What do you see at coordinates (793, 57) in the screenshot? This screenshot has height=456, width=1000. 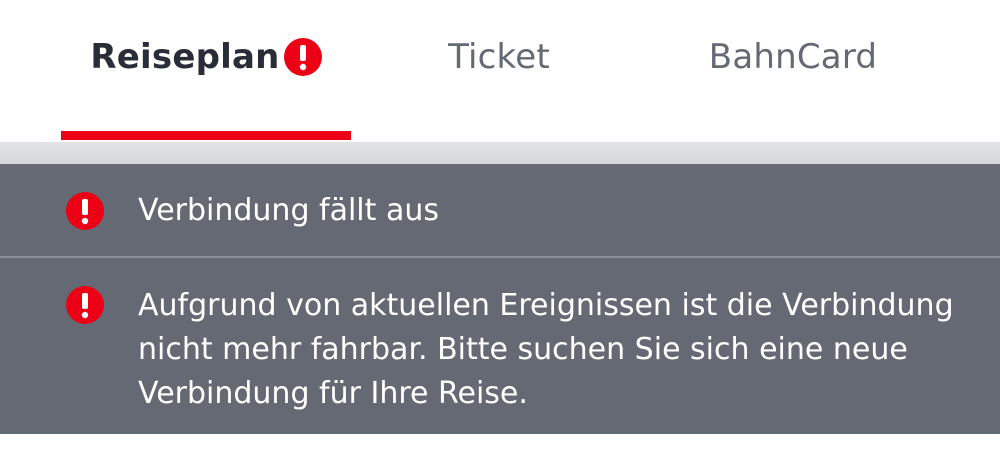 I see `tab-label-bahncard: BahnCard` at bounding box center [793, 57].